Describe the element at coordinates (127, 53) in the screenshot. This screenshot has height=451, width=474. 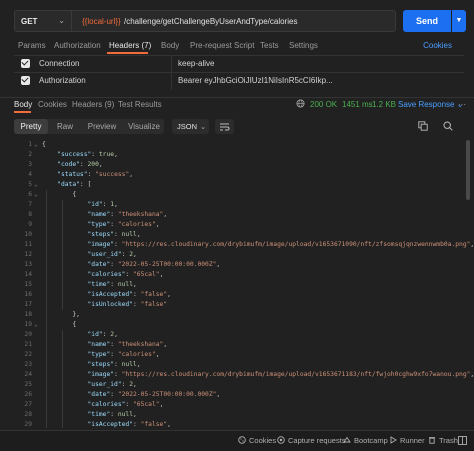
I see `active-tab-indicator` at that location.